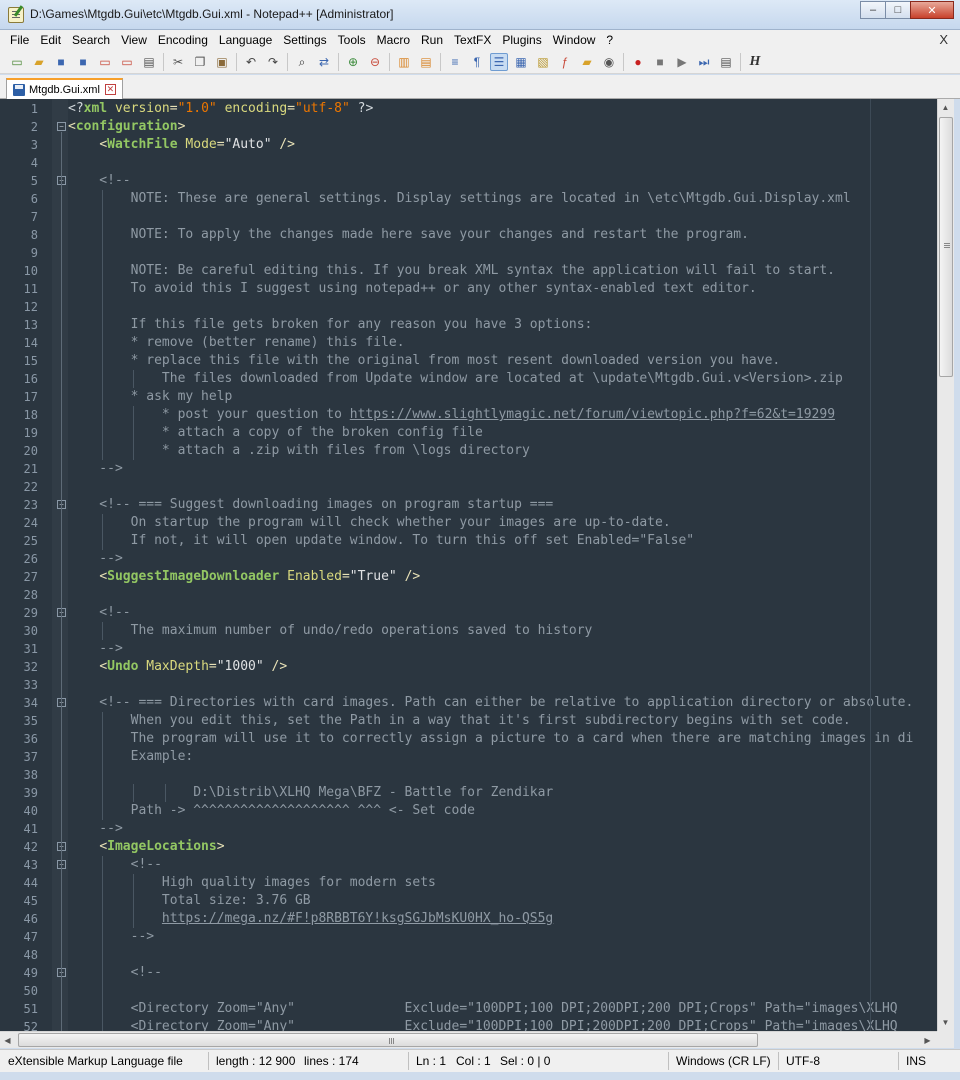 This screenshot has height=1080, width=960. I want to click on fold-margin, so click(60, 565).